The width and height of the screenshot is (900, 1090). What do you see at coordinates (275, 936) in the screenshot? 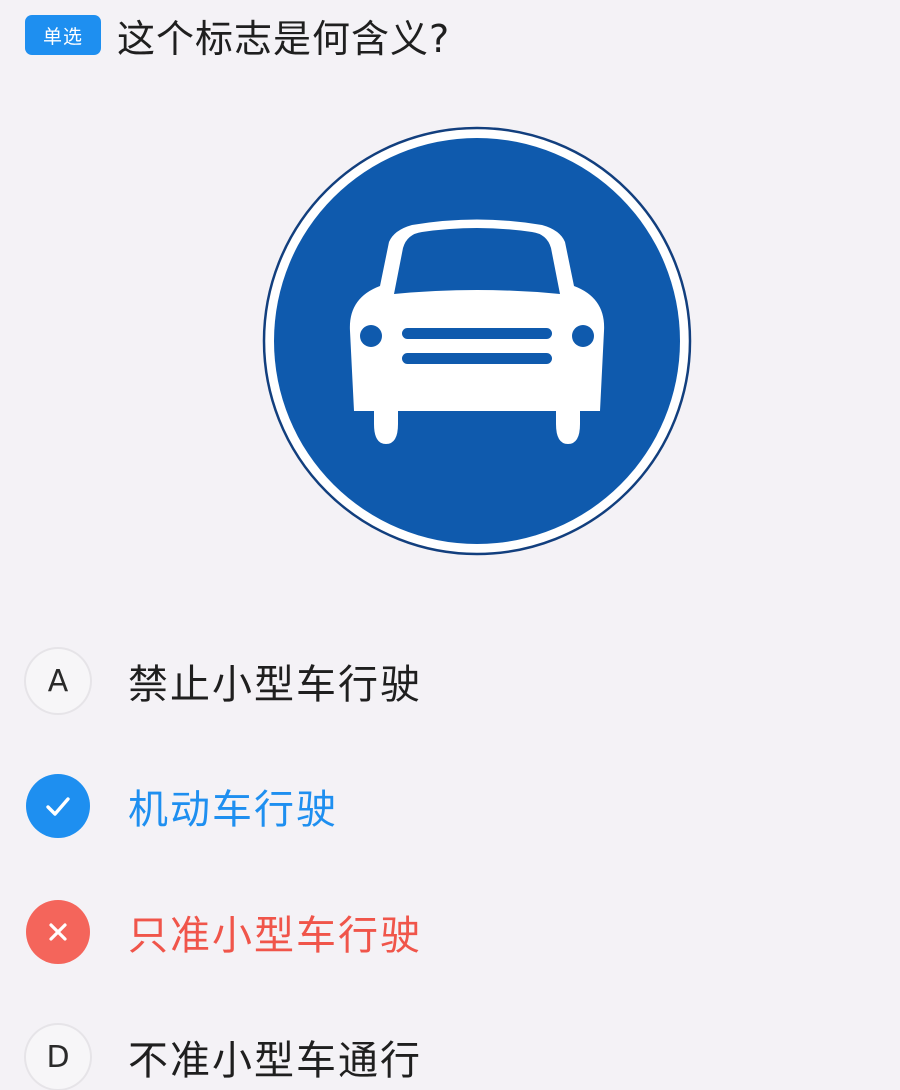
I see `option-c-label: 只准小型车行驶` at bounding box center [275, 936].